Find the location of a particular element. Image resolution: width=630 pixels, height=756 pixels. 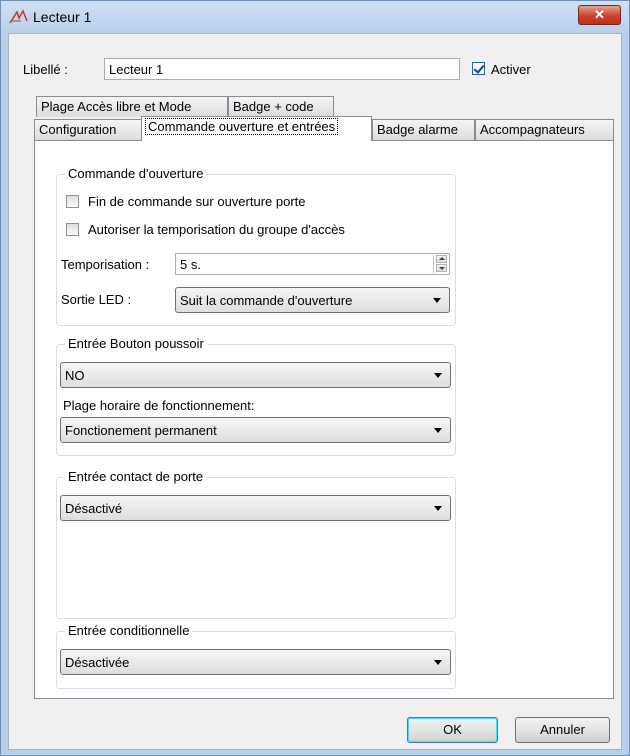

conditionnelle-value: Désactivée is located at coordinates (97, 662).